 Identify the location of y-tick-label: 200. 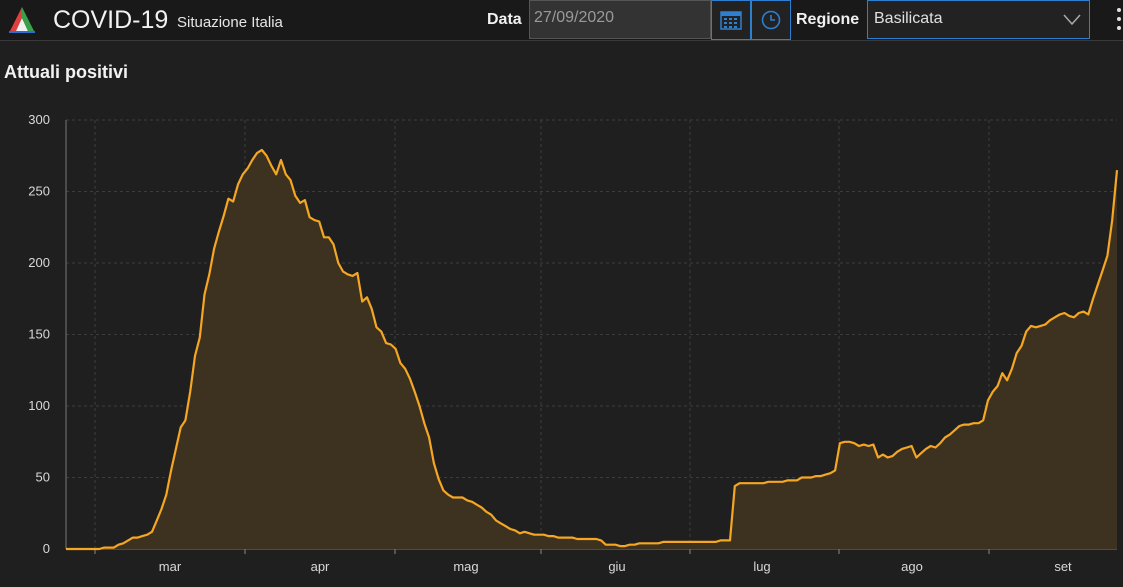
(39, 262).